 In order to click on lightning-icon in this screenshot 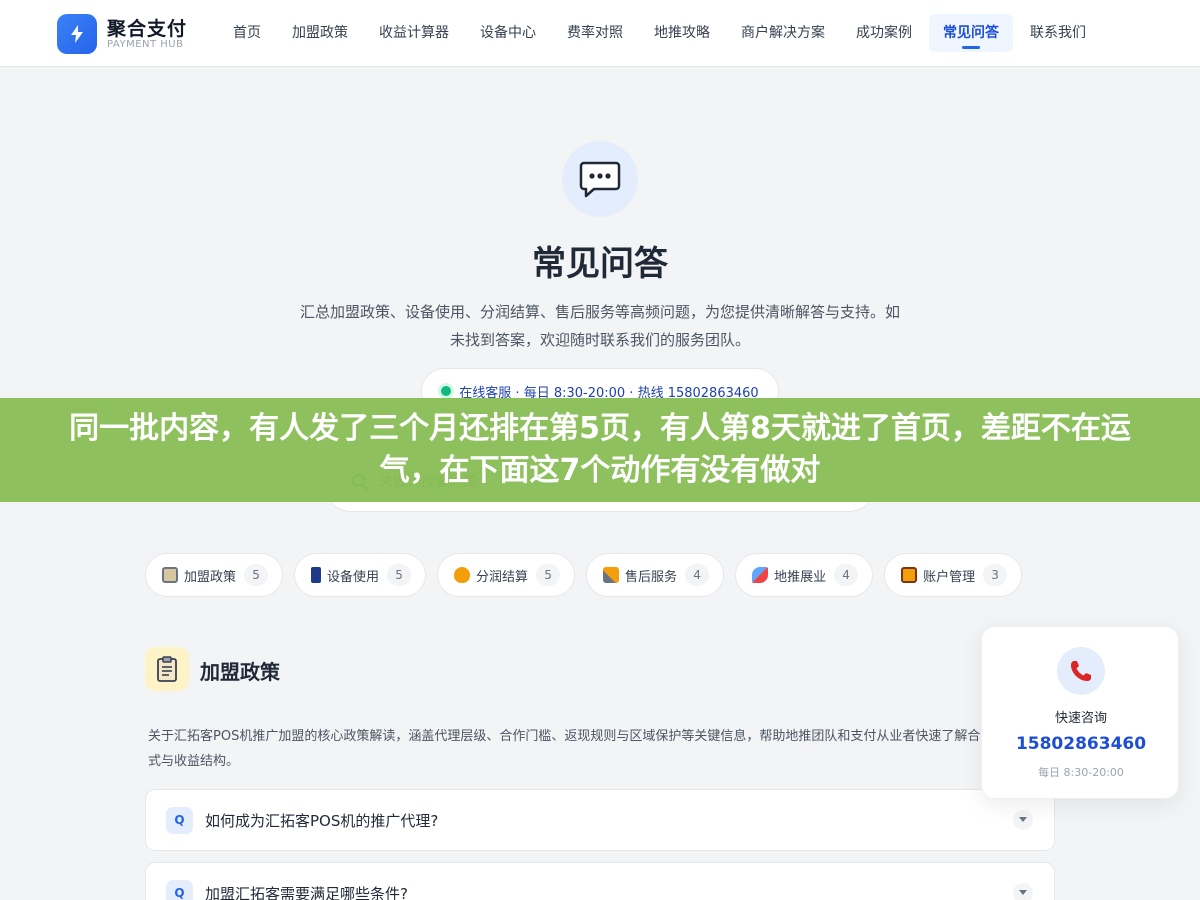, I will do `click(77, 34)`.